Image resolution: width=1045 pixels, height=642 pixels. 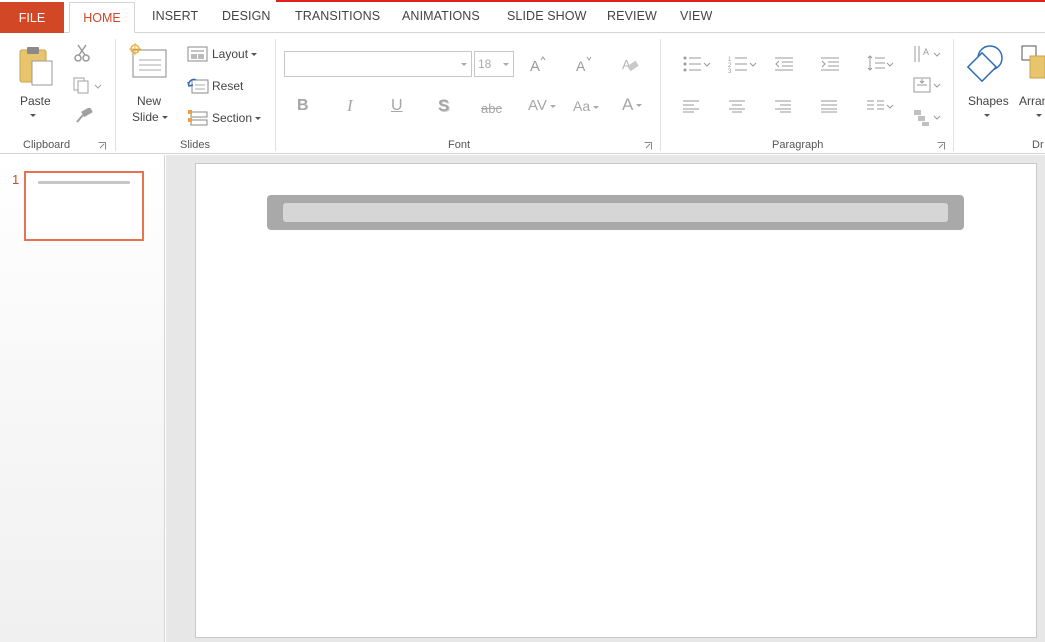 What do you see at coordinates (88, 86) in the screenshot?
I see `copy-icon` at bounding box center [88, 86].